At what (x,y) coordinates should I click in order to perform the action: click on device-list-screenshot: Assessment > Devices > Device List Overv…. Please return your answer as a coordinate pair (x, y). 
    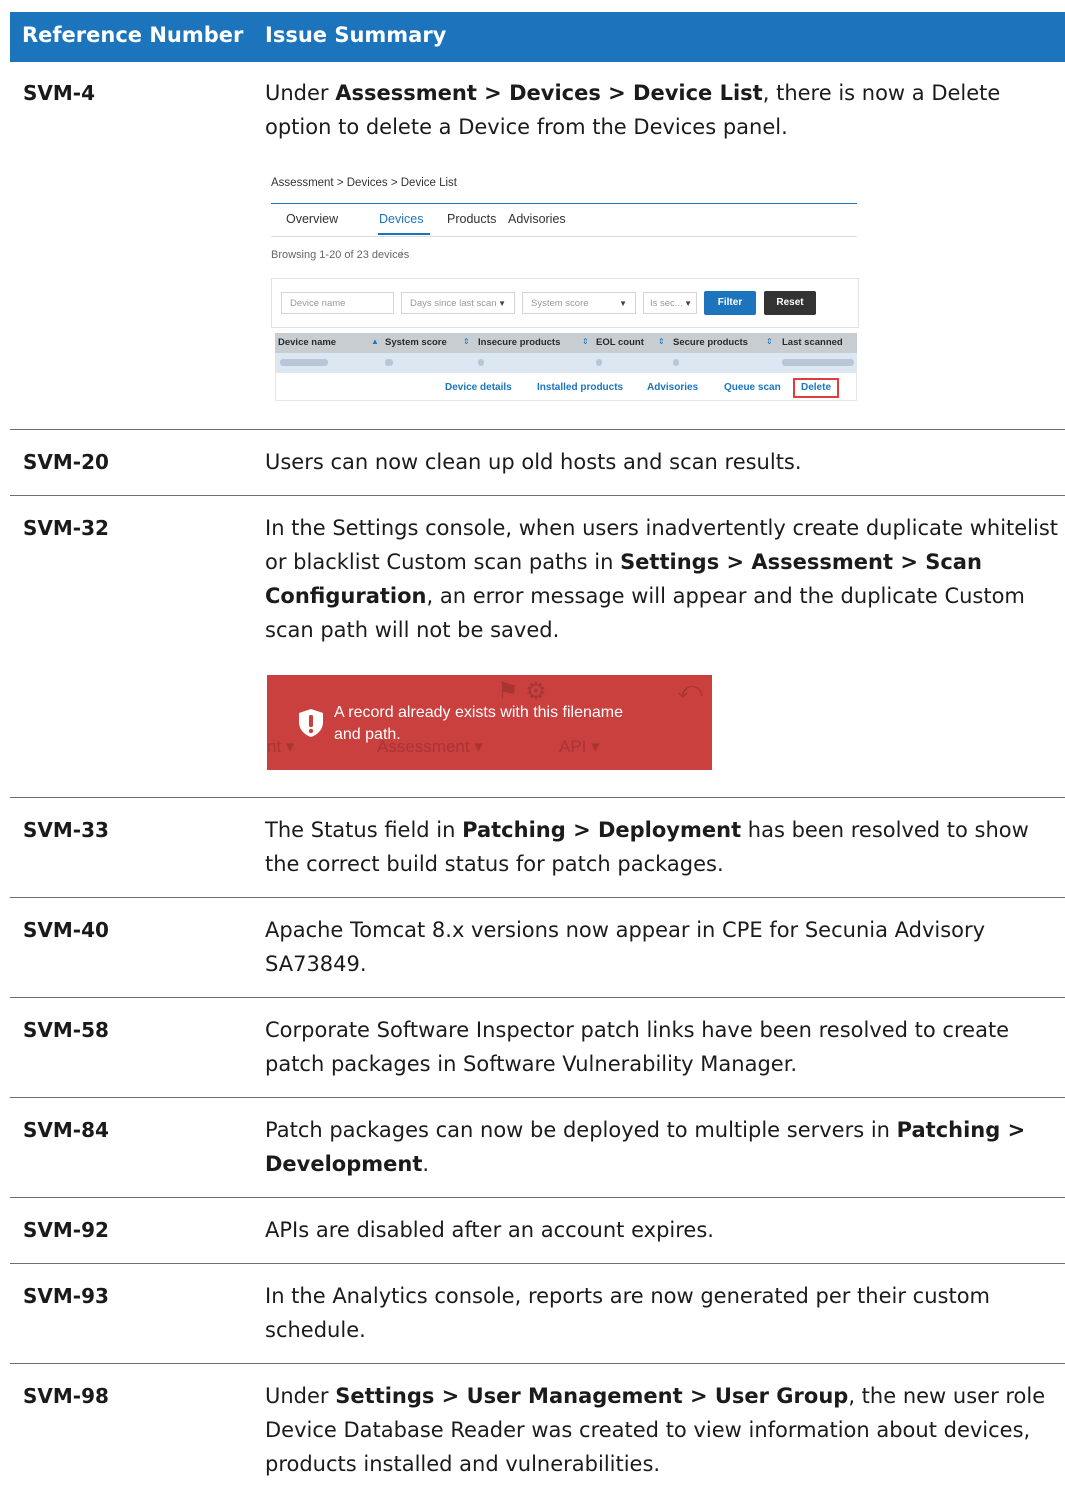
    Looking at the image, I should click on (566, 290).